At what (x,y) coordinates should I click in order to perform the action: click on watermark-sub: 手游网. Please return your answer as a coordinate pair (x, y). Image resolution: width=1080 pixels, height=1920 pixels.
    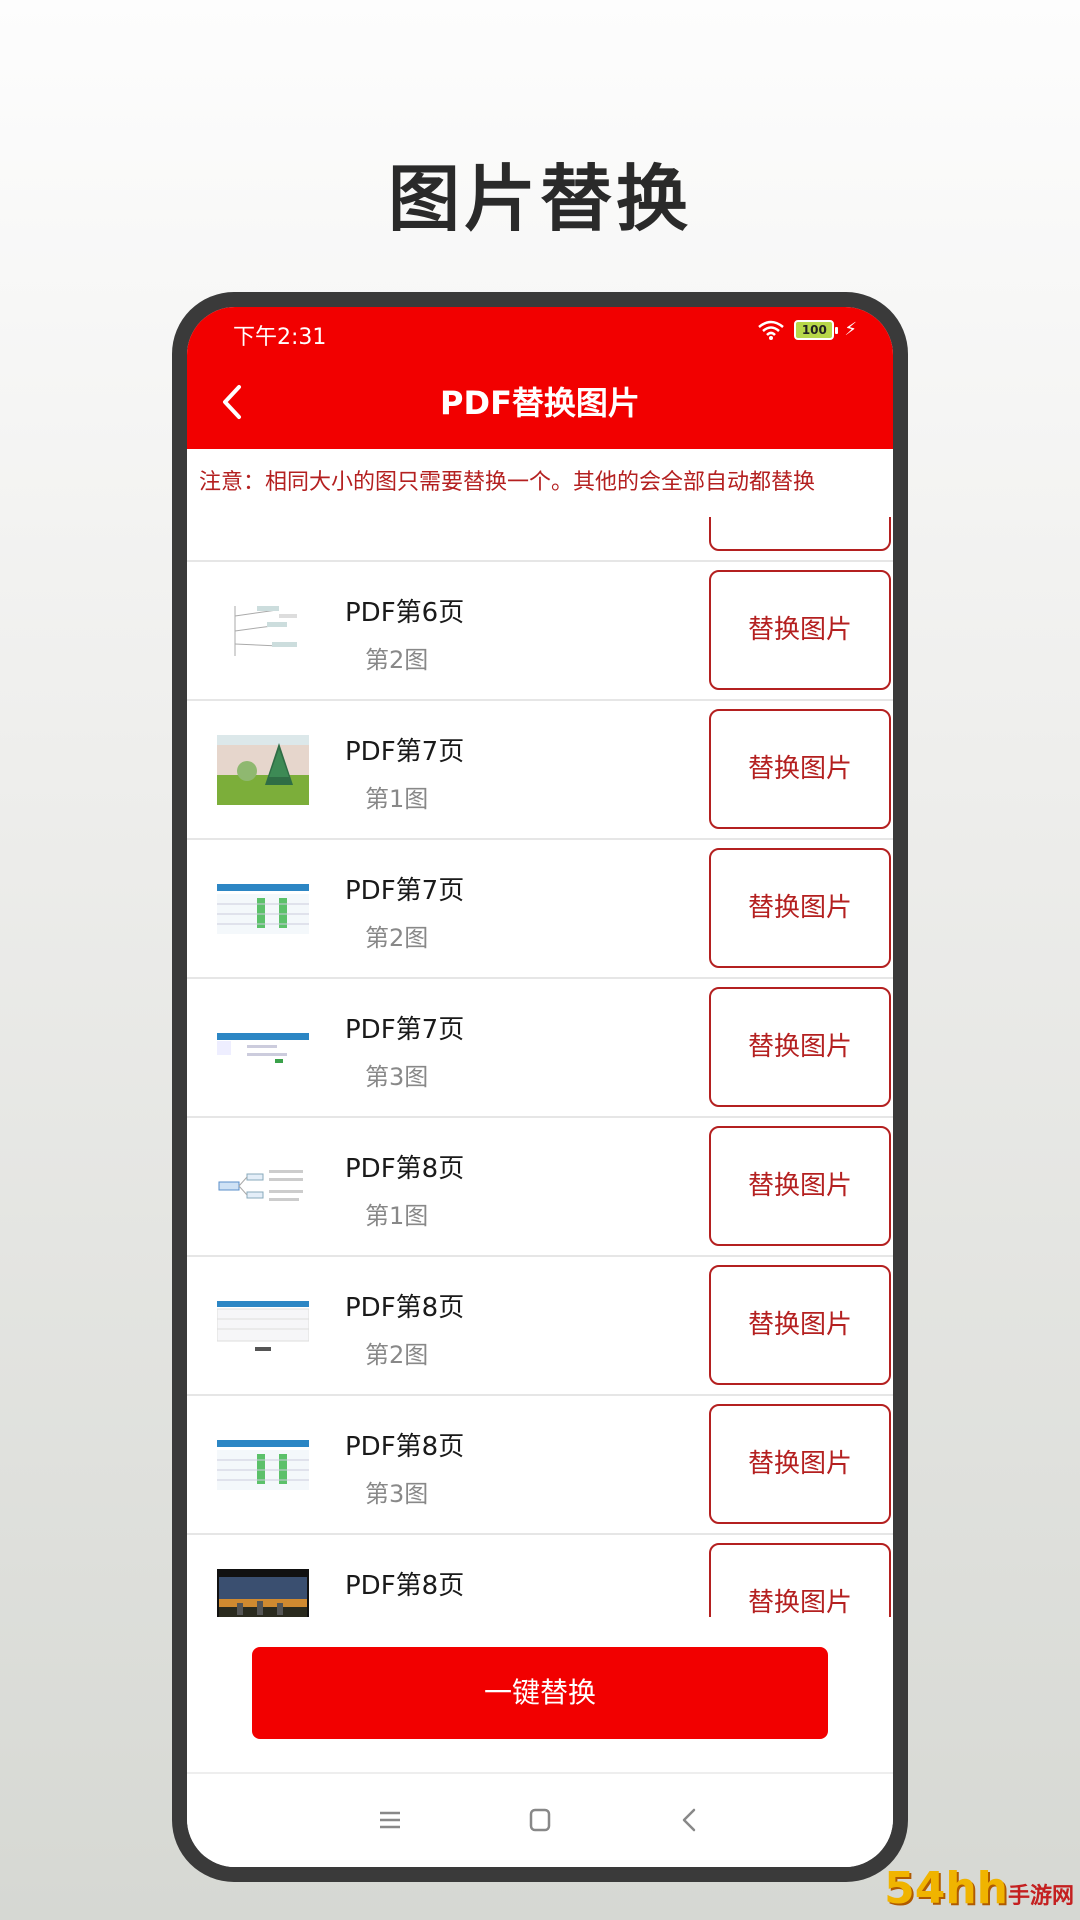
    Looking at the image, I should click on (1040, 1896).